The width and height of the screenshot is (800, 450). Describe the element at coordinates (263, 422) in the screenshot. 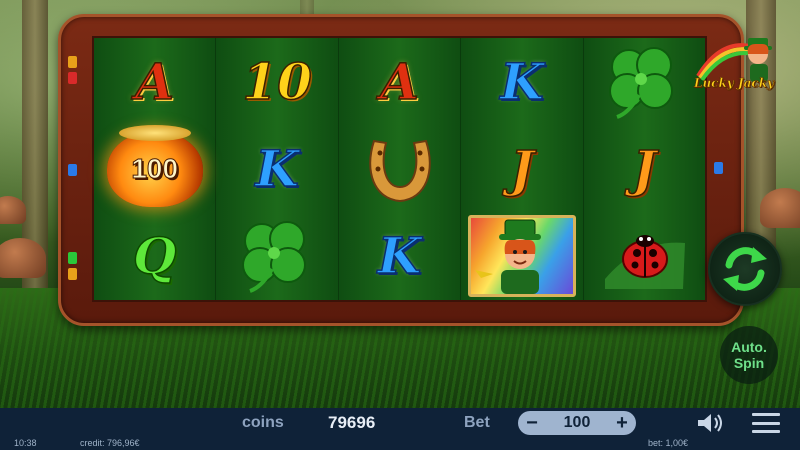

I see `coins-label: coins` at that location.